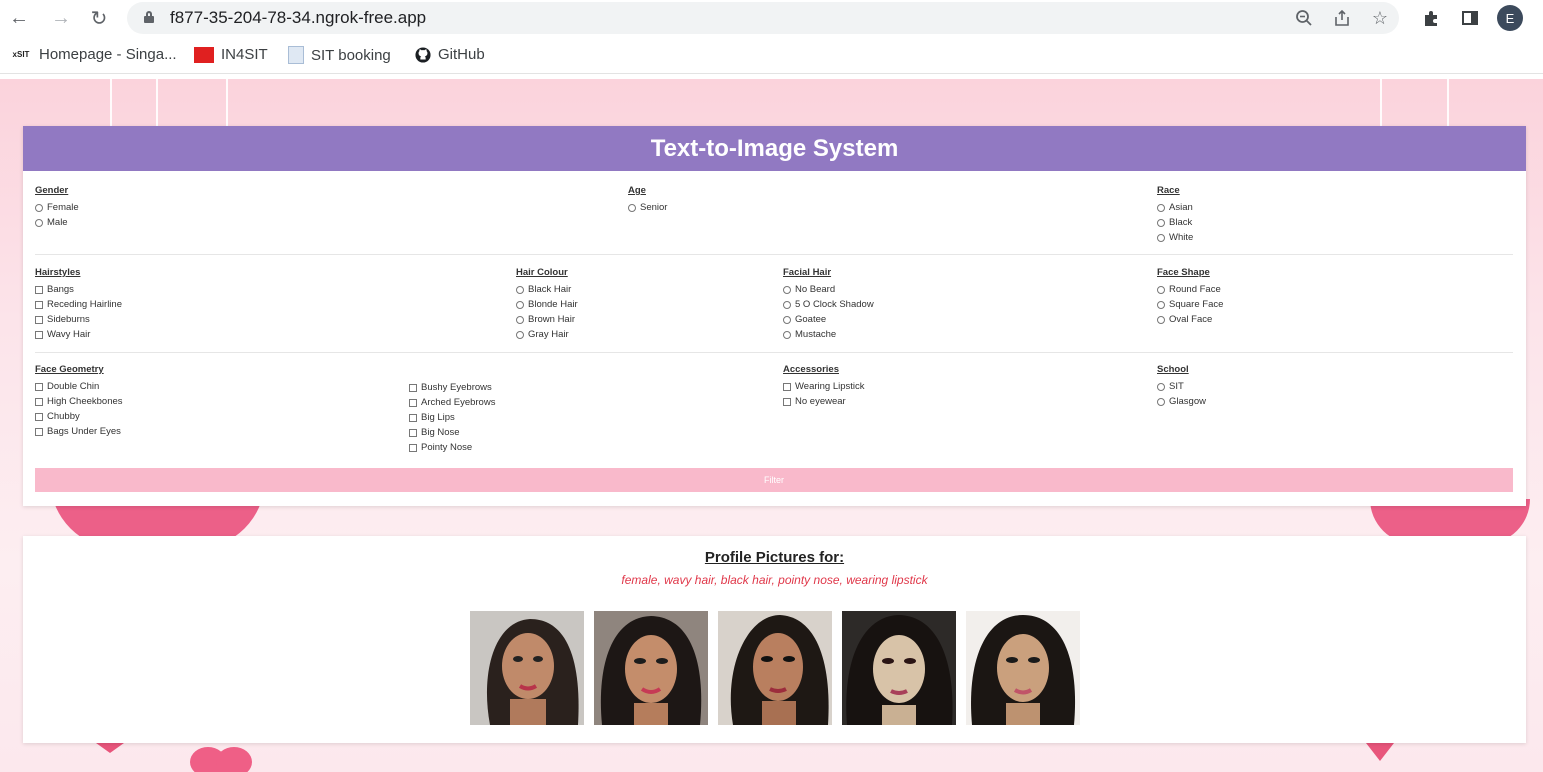  Describe the element at coordinates (824, 386) in the screenshot. I see `option-wearing-lipstick: Wearing Lipstick` at that location.